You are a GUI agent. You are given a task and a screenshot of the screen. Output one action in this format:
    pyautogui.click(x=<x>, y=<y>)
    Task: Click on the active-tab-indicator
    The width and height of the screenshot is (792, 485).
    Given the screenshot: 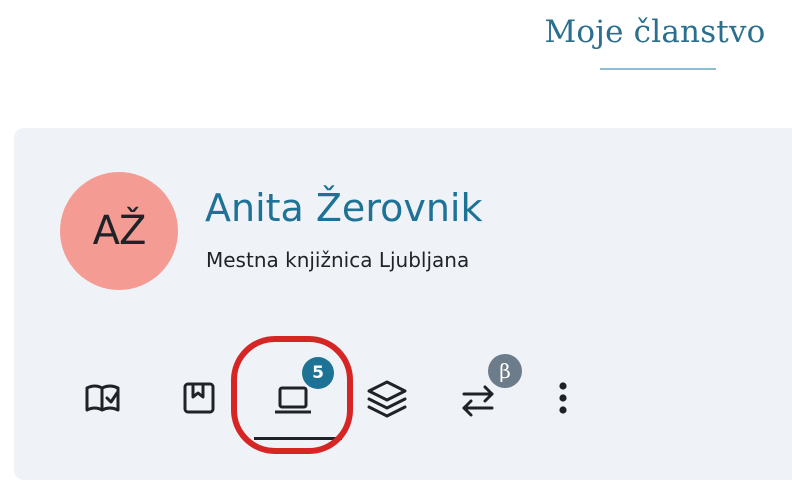 What is the action you would take?
    pyautogui.click(x=298, y=438)
    